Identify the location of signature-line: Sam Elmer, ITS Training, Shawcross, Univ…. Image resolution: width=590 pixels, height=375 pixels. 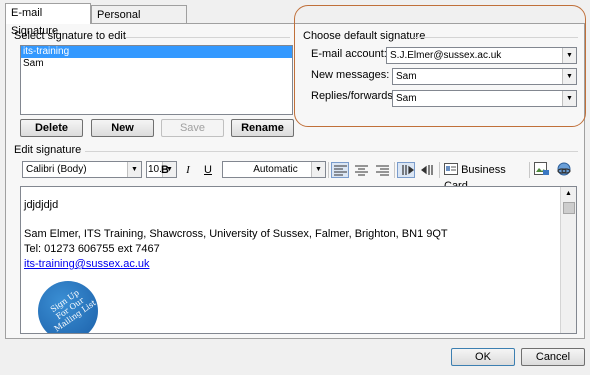
(236, 234).